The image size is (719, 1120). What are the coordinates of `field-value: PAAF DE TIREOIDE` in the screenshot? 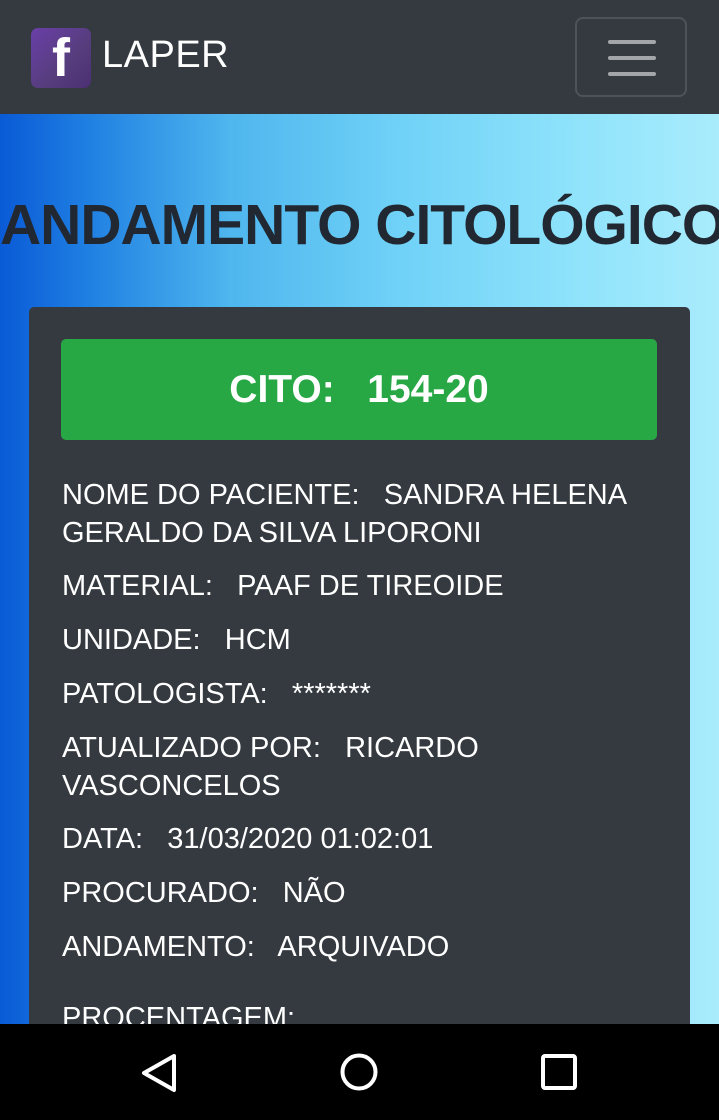 It's located at (370, 586).